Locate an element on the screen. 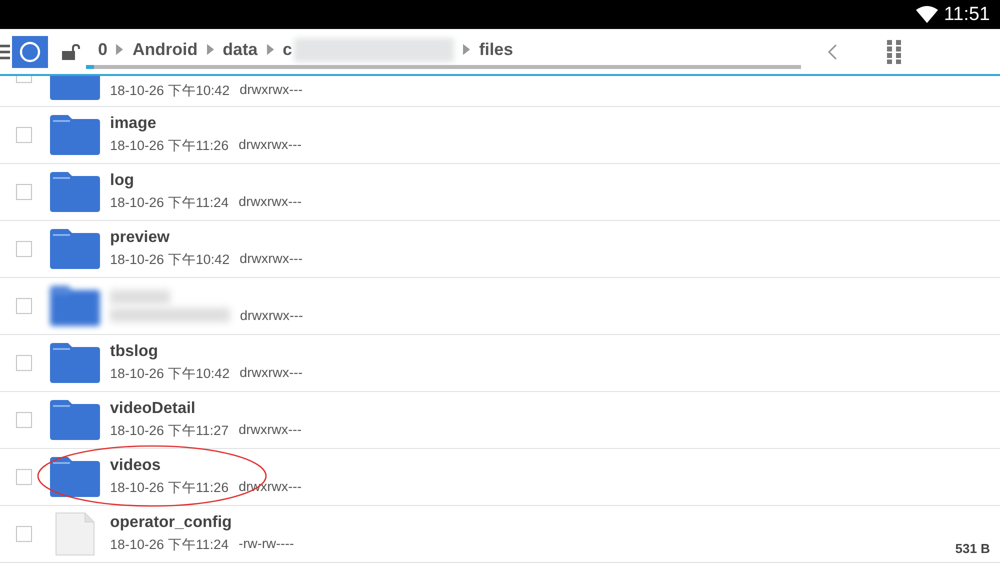  file-icon is located at coordinates (75, 534).